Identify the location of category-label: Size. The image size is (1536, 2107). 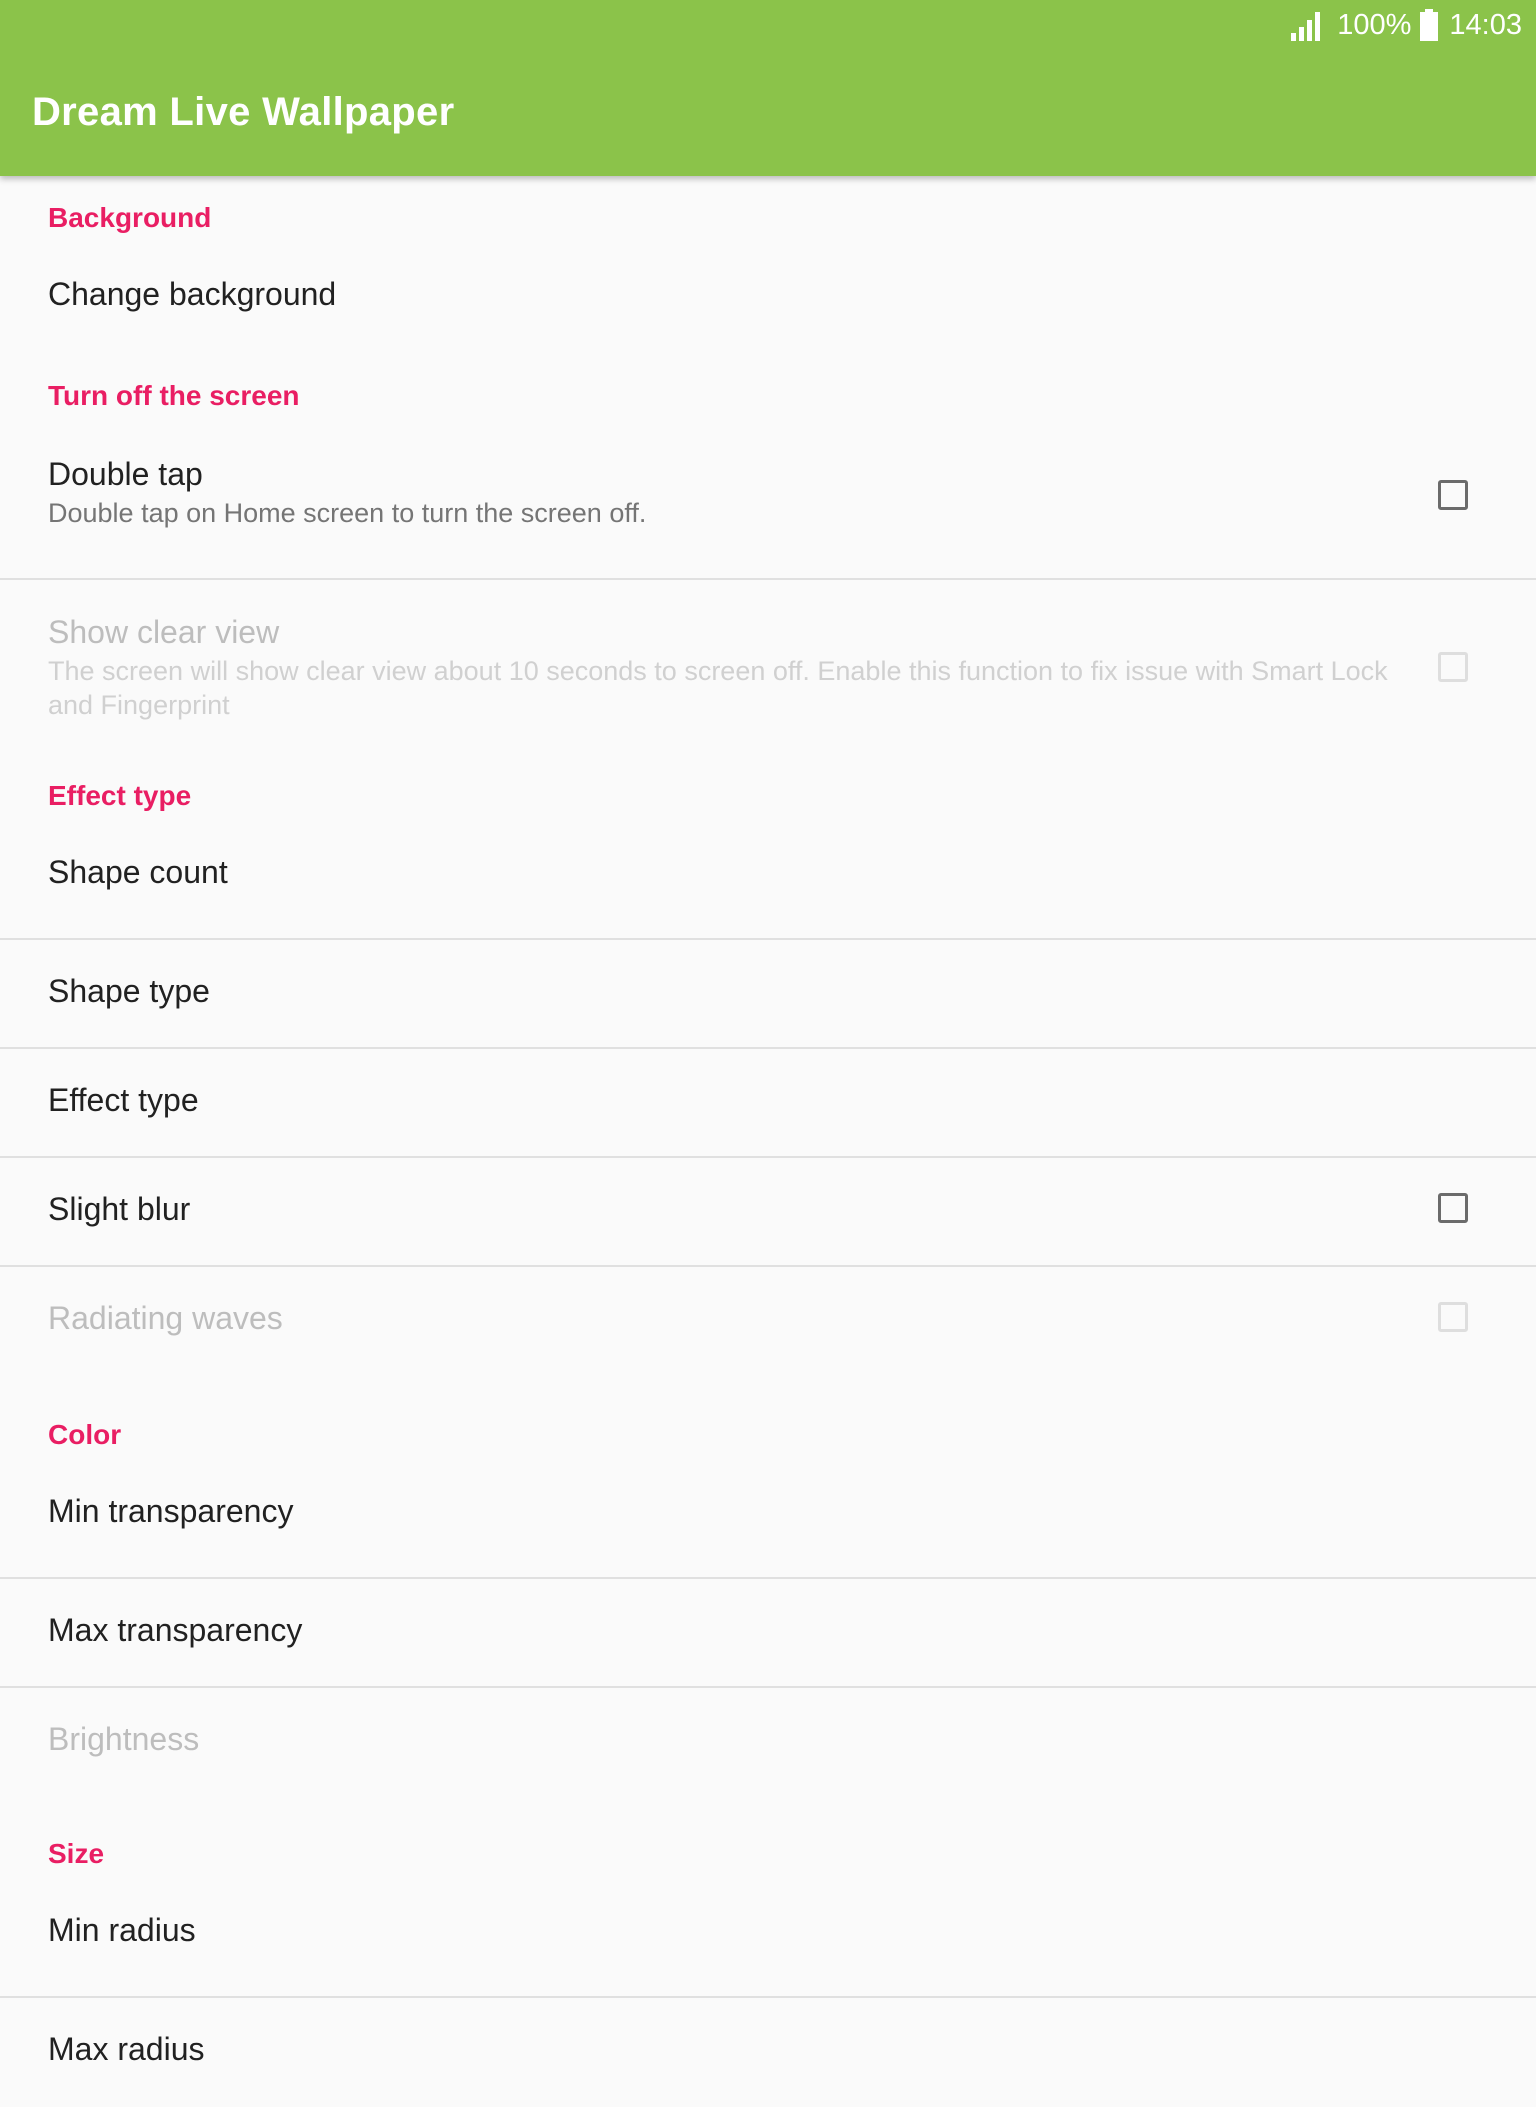
(76, 1853).